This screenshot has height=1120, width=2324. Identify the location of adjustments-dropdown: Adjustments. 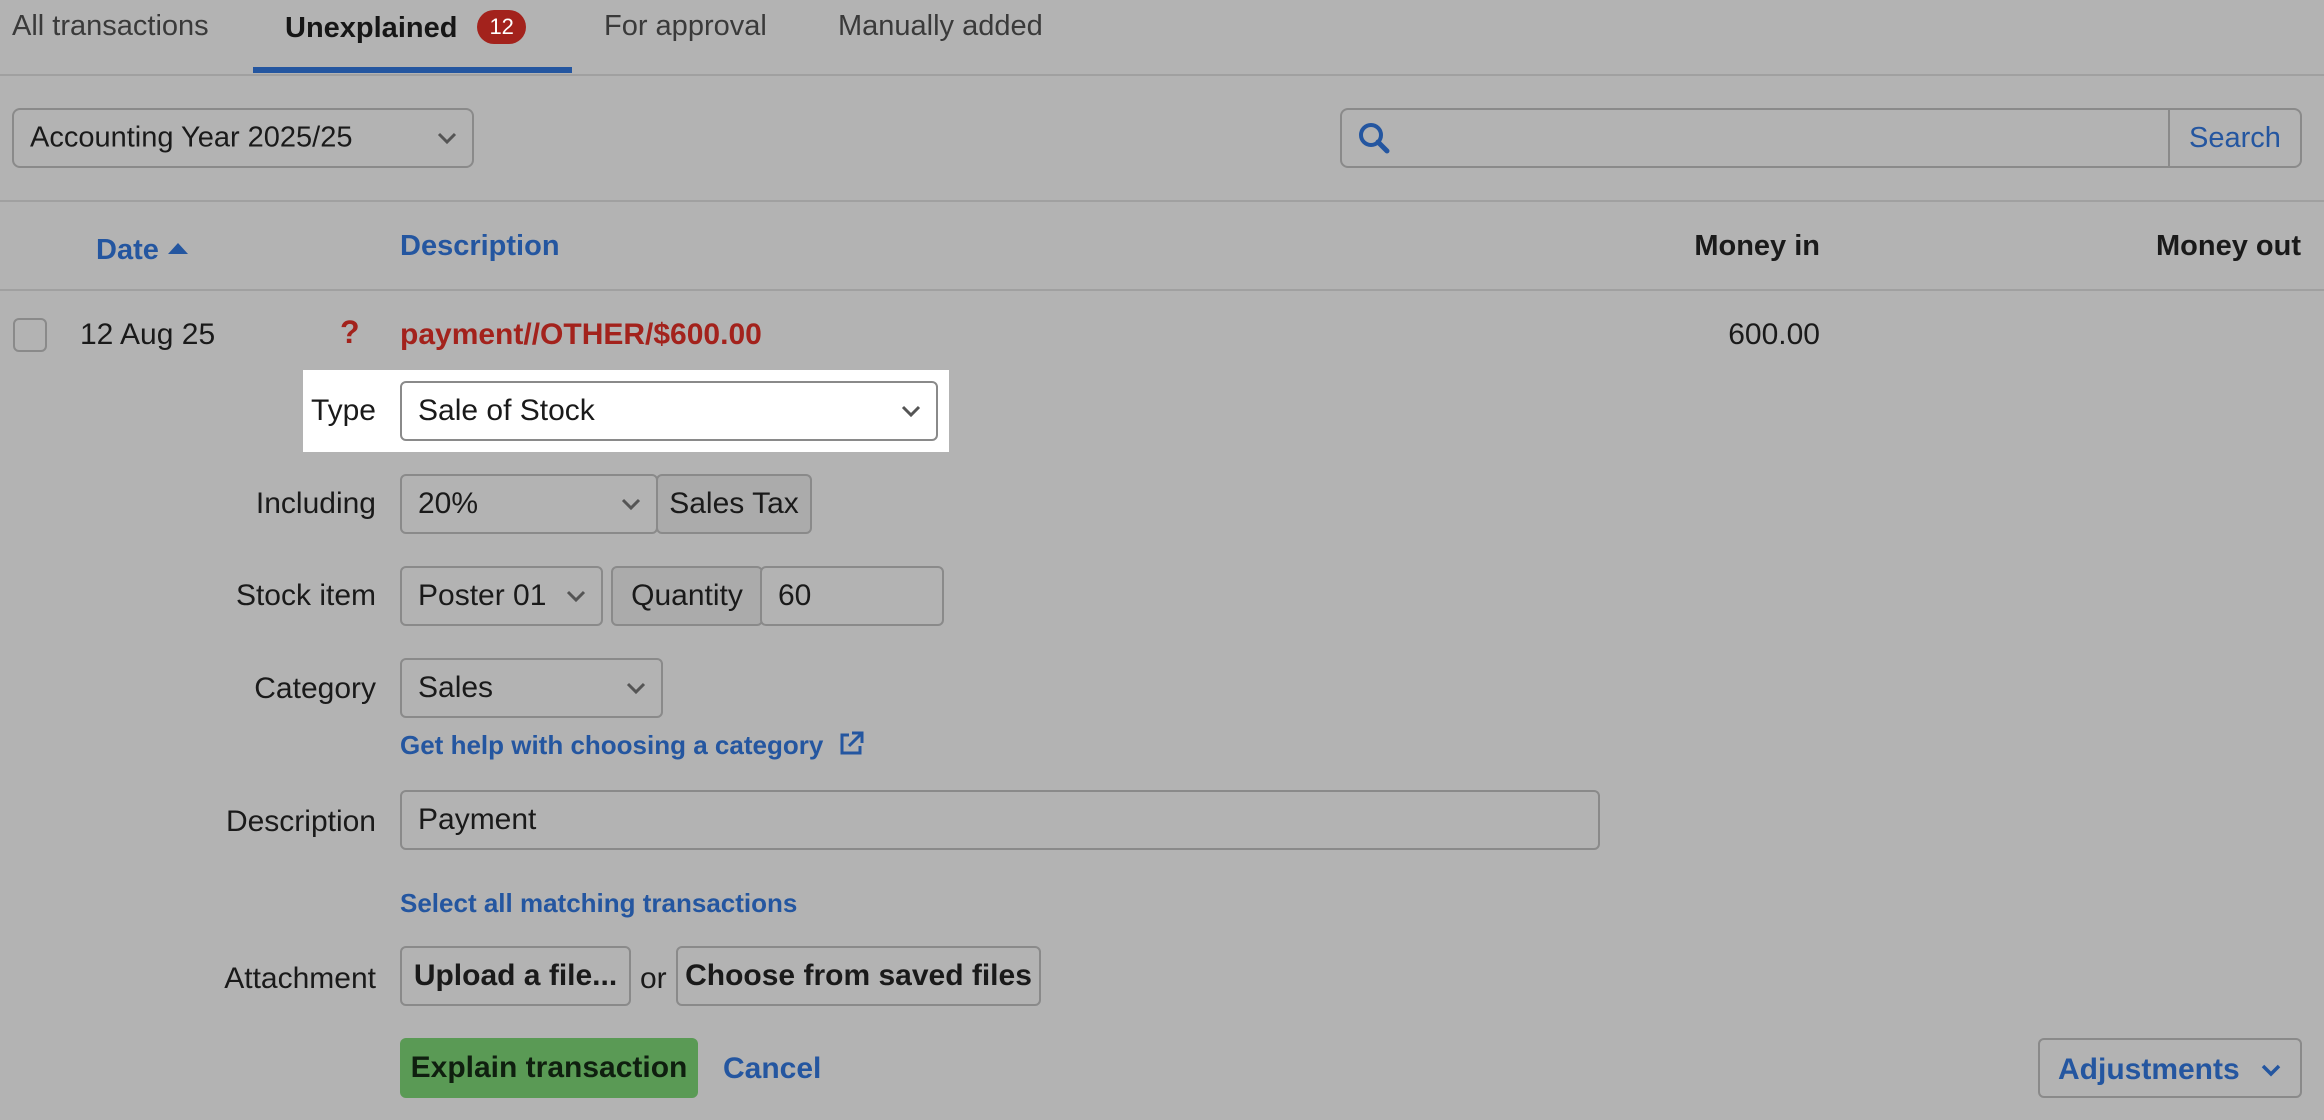
(2170, 1068).